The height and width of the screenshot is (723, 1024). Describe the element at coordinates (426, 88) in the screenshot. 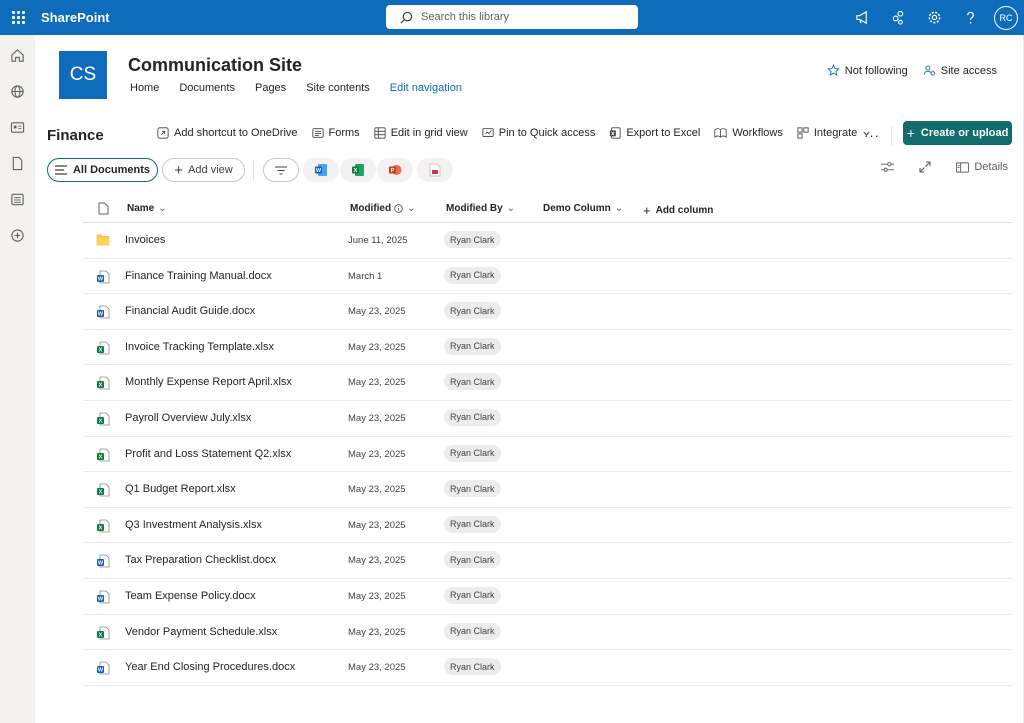

I see `nav-edit-navigation: Edit navigation` at that location.